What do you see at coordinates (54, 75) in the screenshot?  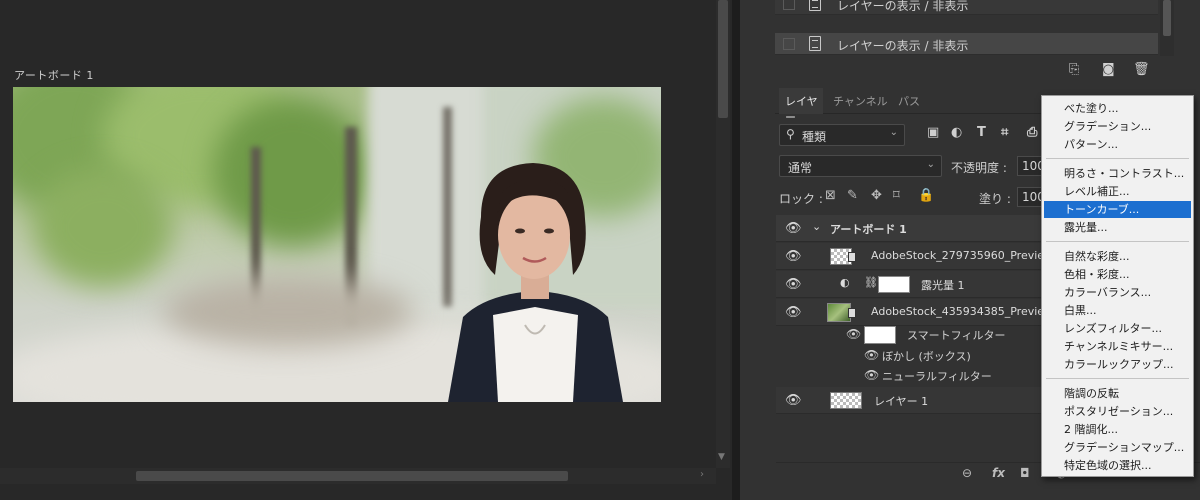 I see `artboard-label: アートボード 1` at bounding box center [54, 75].